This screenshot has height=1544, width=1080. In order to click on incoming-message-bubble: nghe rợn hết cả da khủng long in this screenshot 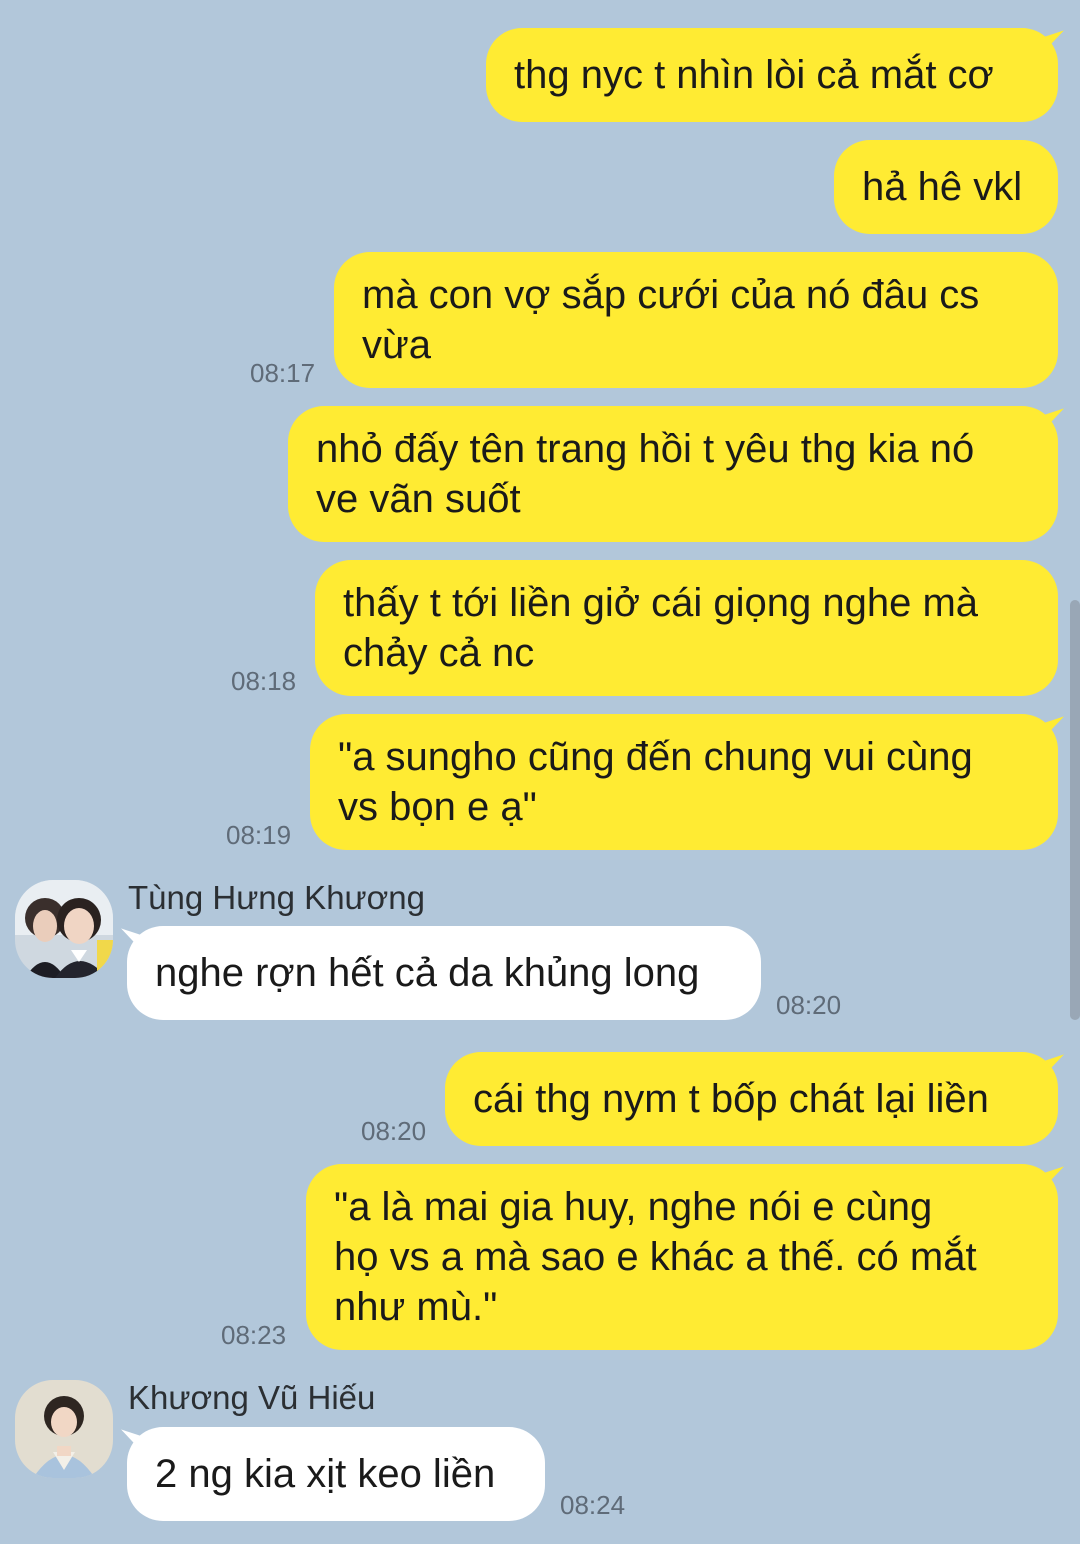, I will do `click(444, 973)`.